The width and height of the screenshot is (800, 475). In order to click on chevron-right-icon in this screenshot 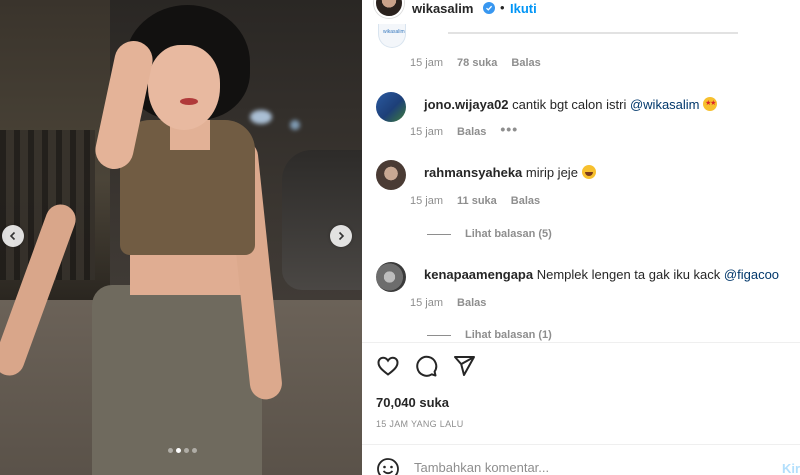, I will do `click(341, 236)`.